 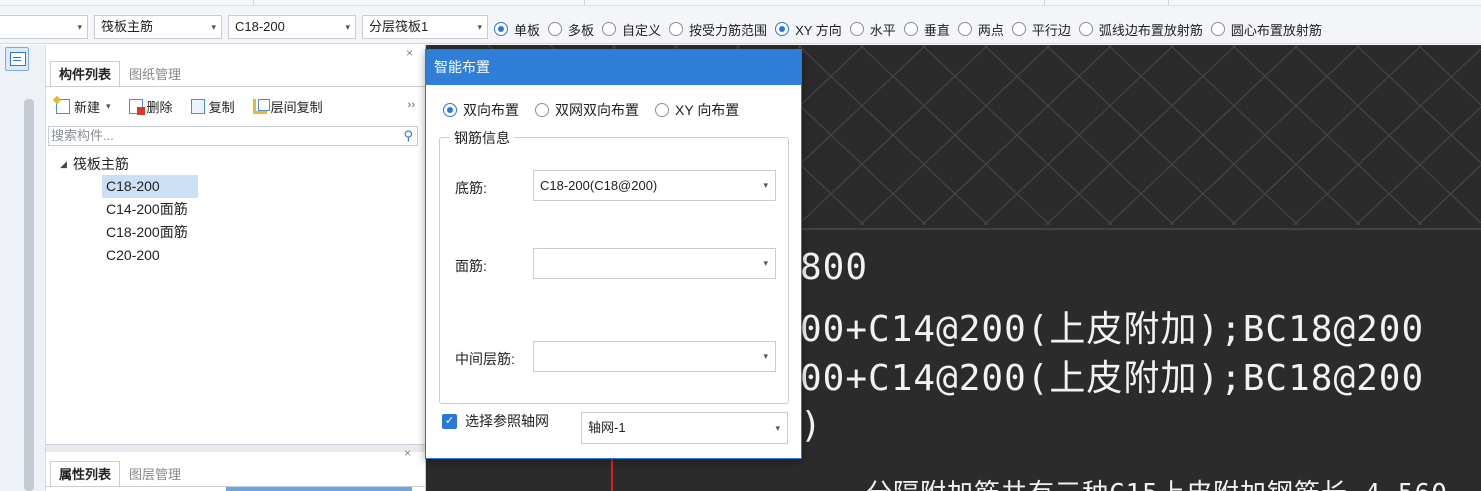 I want to click on placement-mode-option-label: 垂直, so click(x=936, y=30).